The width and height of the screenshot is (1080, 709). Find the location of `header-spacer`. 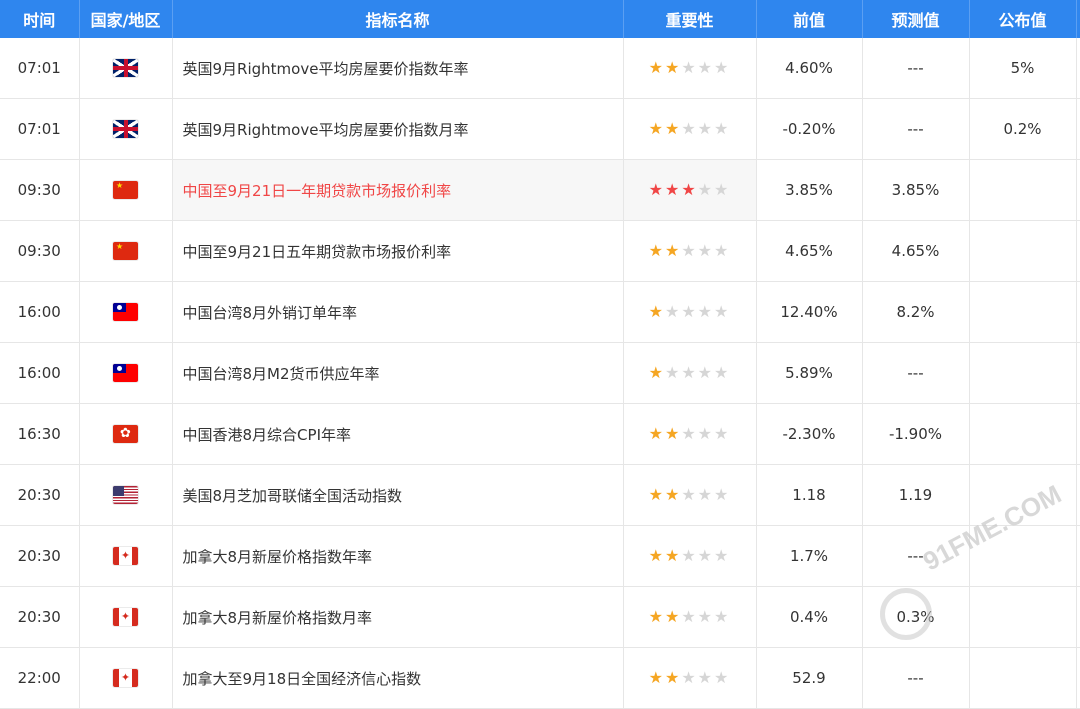

header-spacer is located at coordinates (1078, 19).